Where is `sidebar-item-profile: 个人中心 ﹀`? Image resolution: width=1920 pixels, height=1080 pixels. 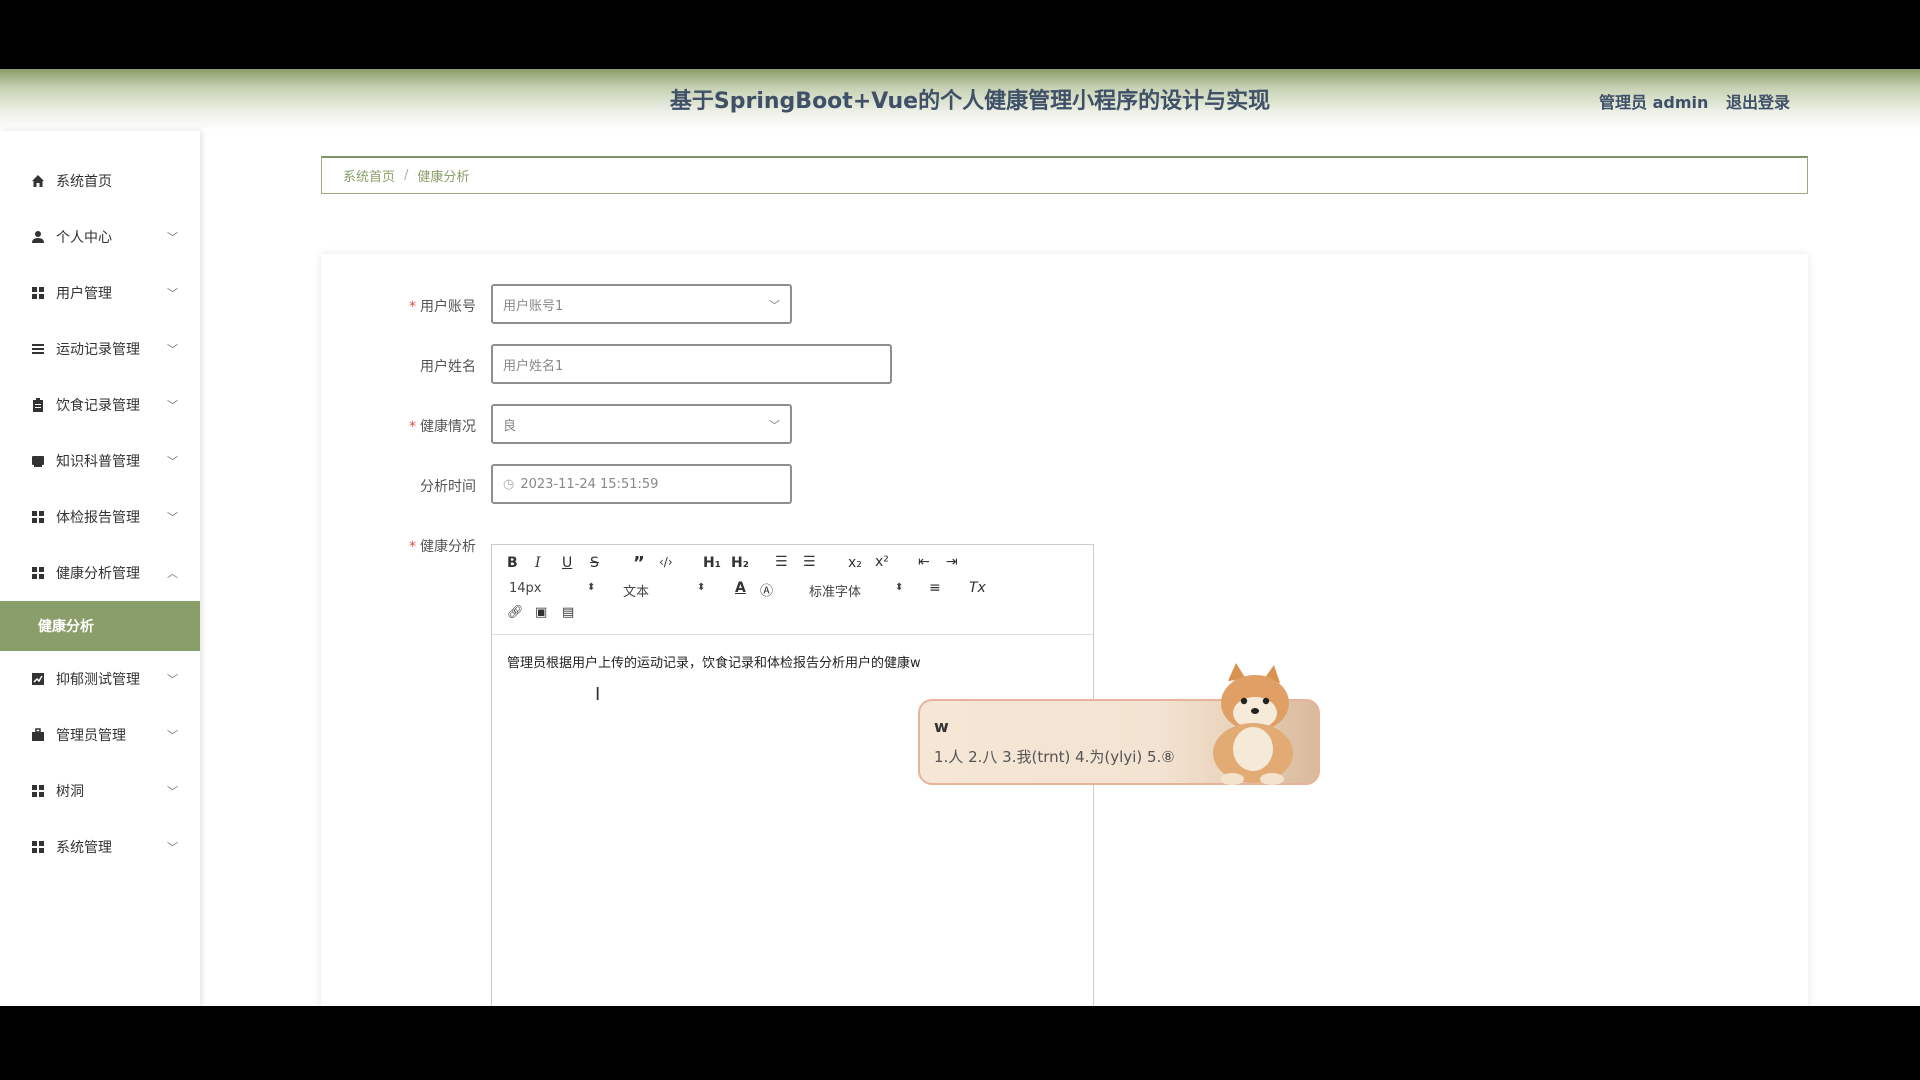
sidebar-item-profile: 个人中心 ﹀ is located at coordinates (100, 237).